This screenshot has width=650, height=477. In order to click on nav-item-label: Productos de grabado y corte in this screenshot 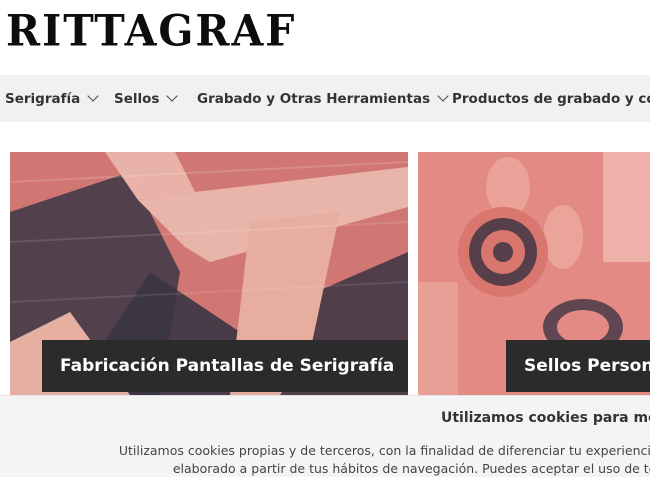, I will do `click(551, 98)`.